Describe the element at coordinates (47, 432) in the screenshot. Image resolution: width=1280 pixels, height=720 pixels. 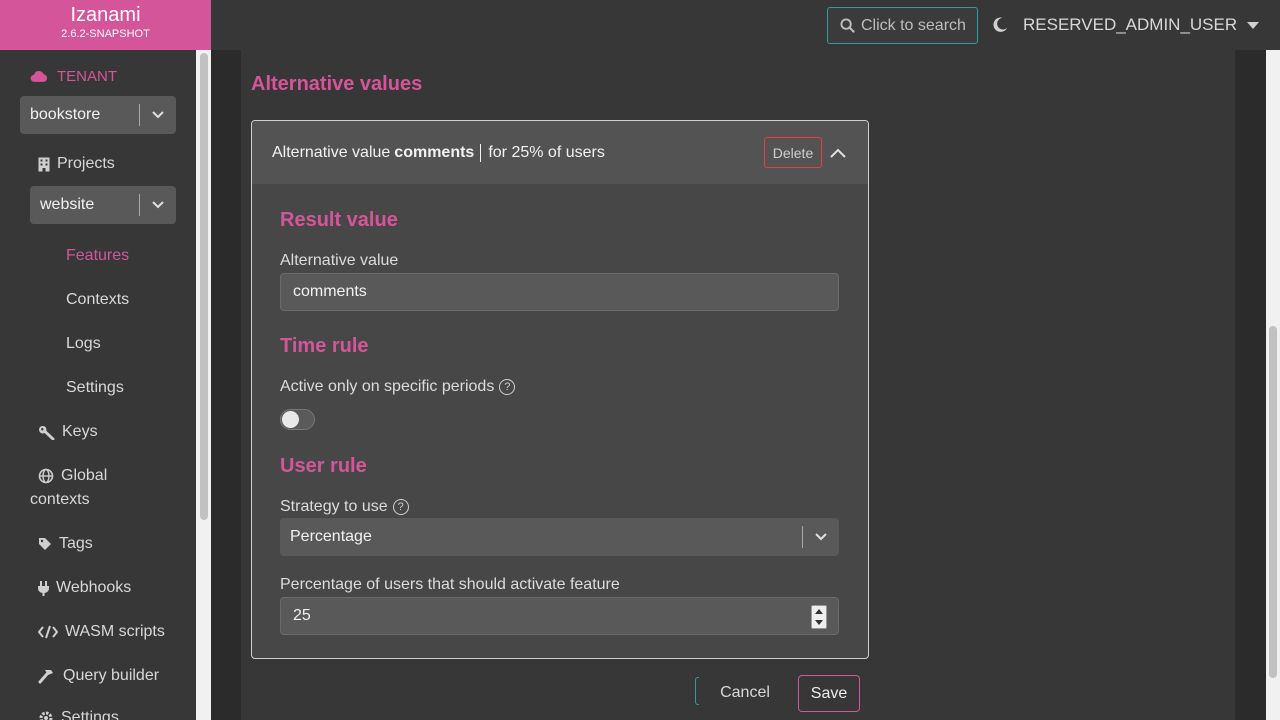
I see `key-icon` at that location.